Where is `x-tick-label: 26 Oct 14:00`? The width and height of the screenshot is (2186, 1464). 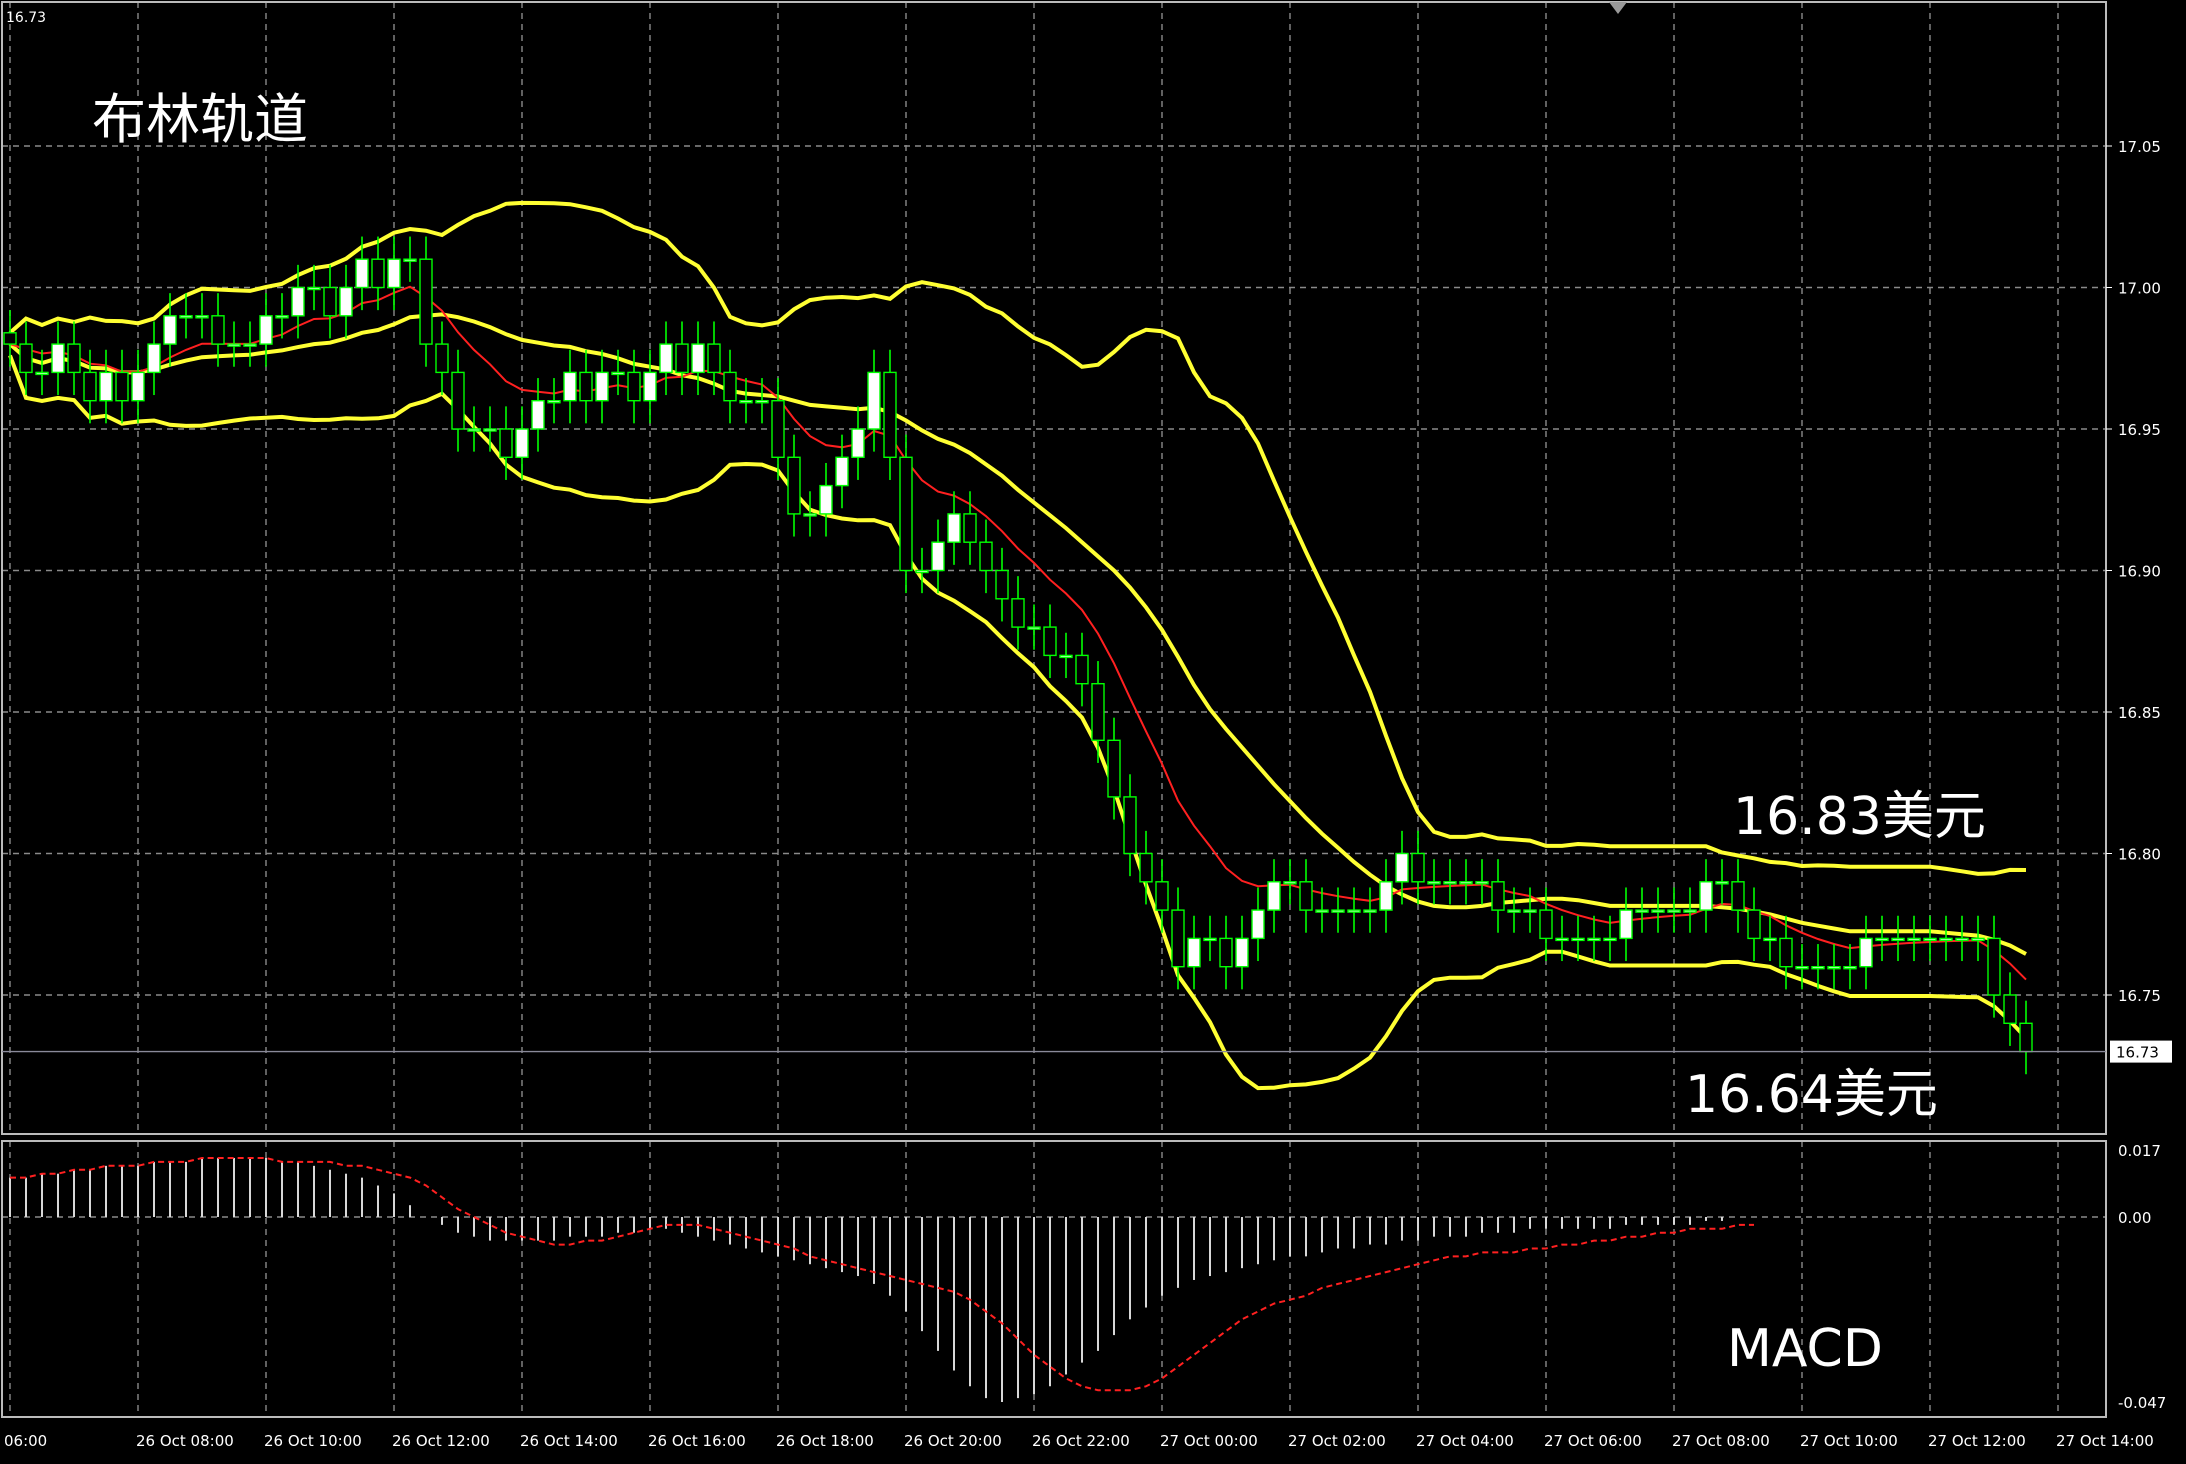 x-tick-label: 26 Oct 14:00 is located at coordinates (569, 1441).